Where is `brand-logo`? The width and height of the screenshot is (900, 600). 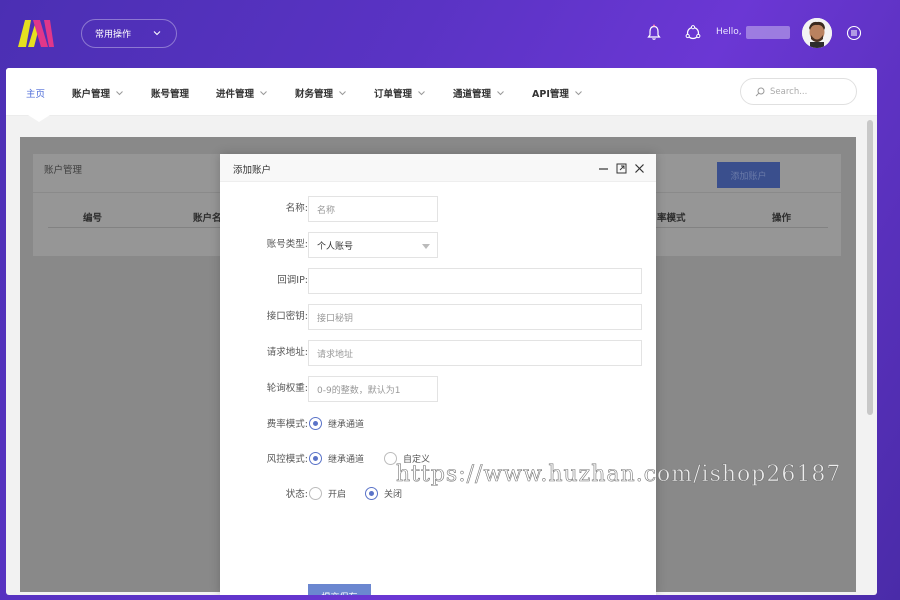
brand-logo is located at coordinates (36, 33).